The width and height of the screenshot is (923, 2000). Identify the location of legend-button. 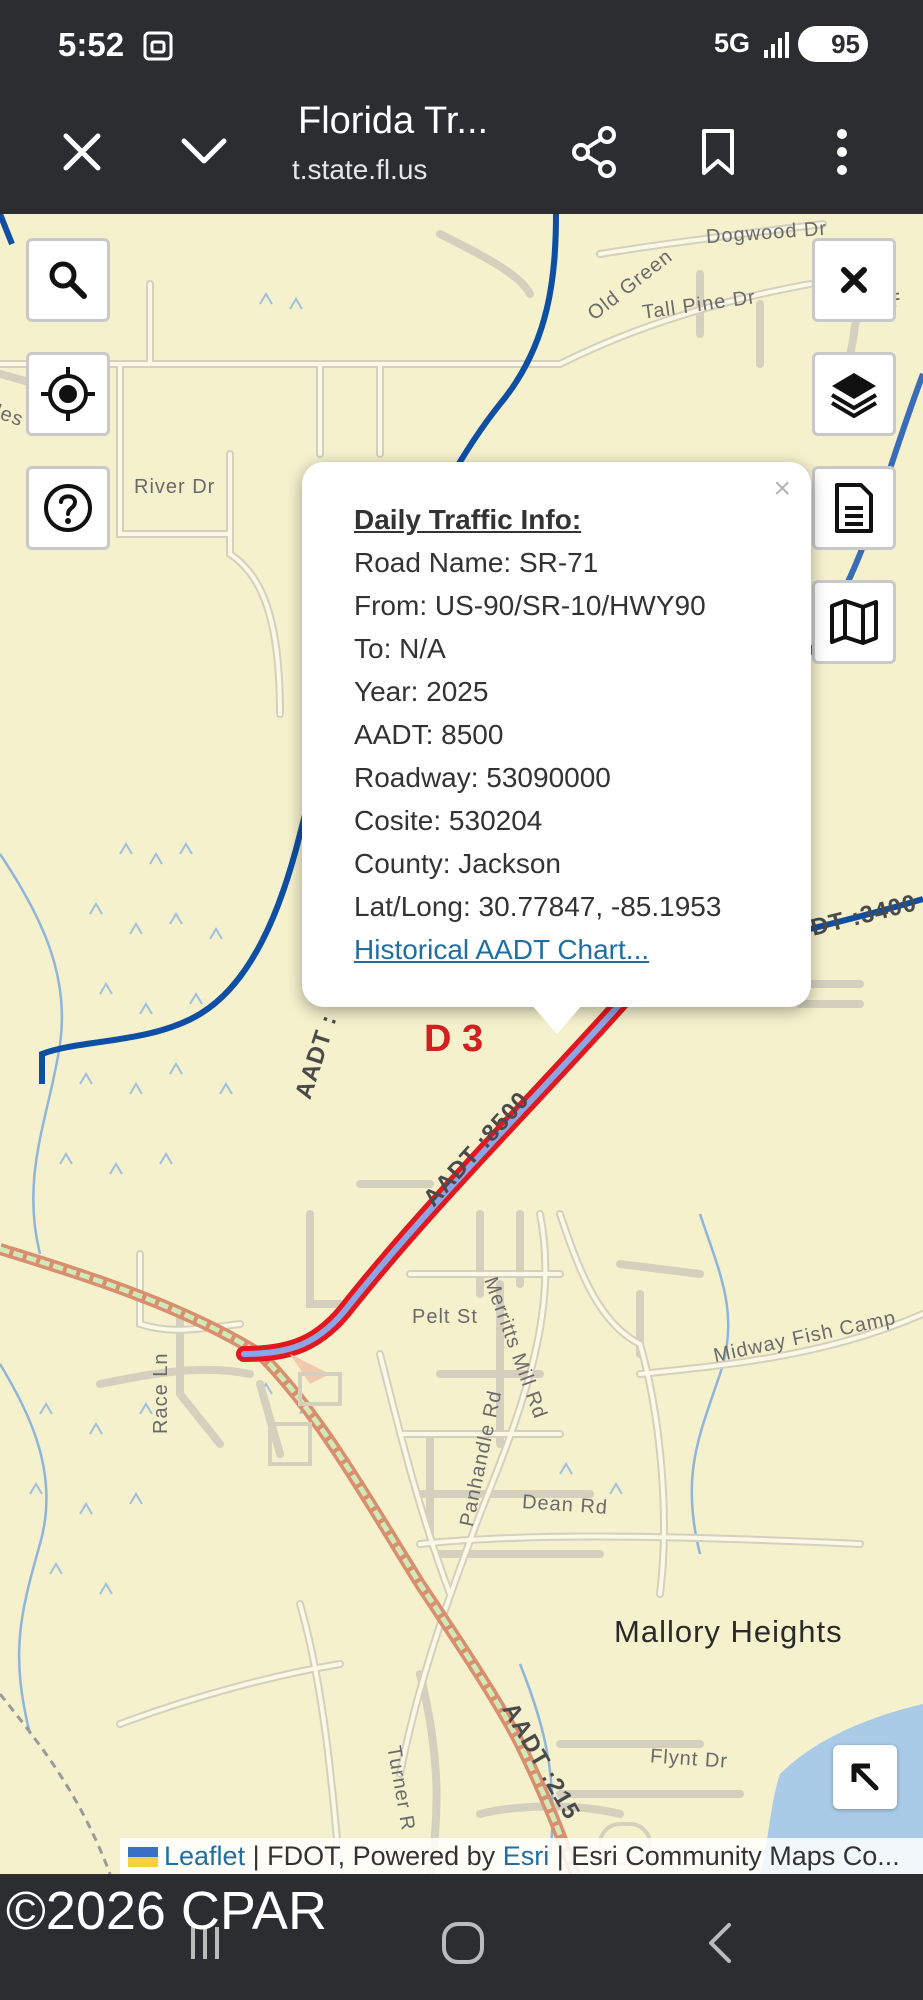
(854, 508).